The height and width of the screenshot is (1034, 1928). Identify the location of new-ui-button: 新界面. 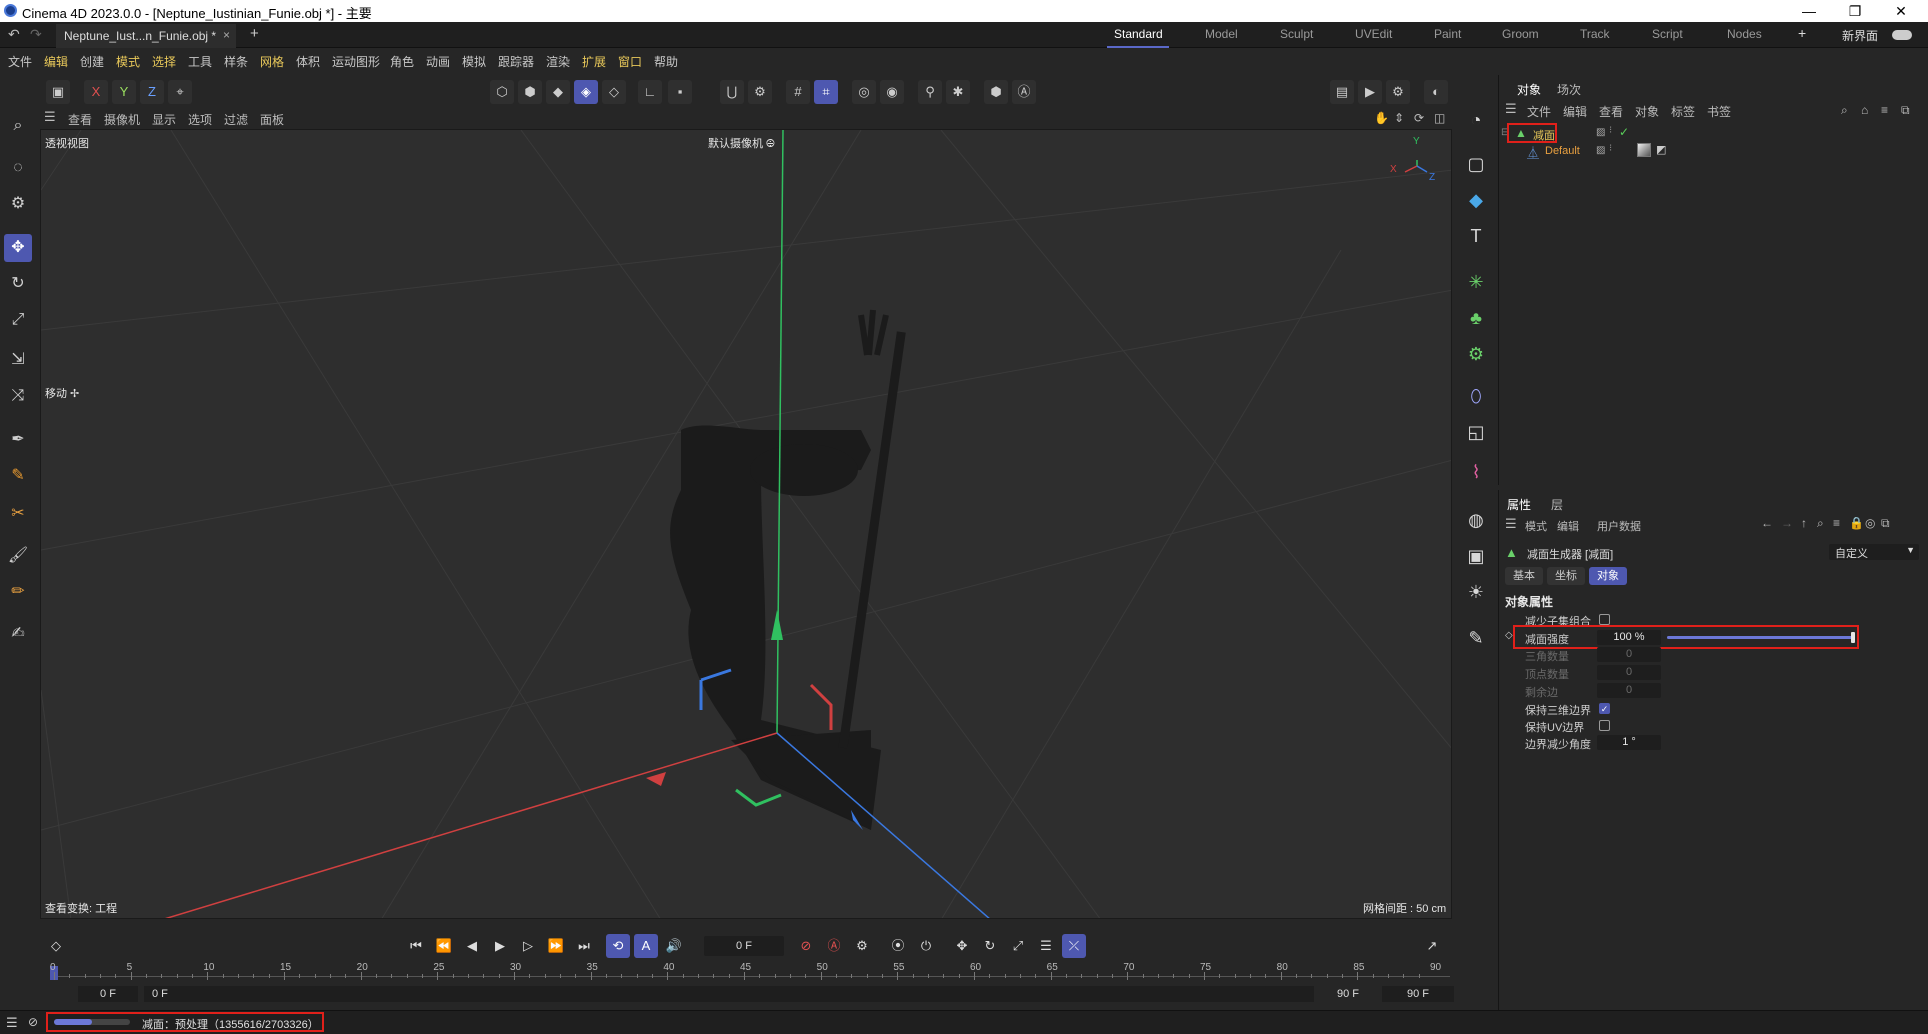
(1860, 35).